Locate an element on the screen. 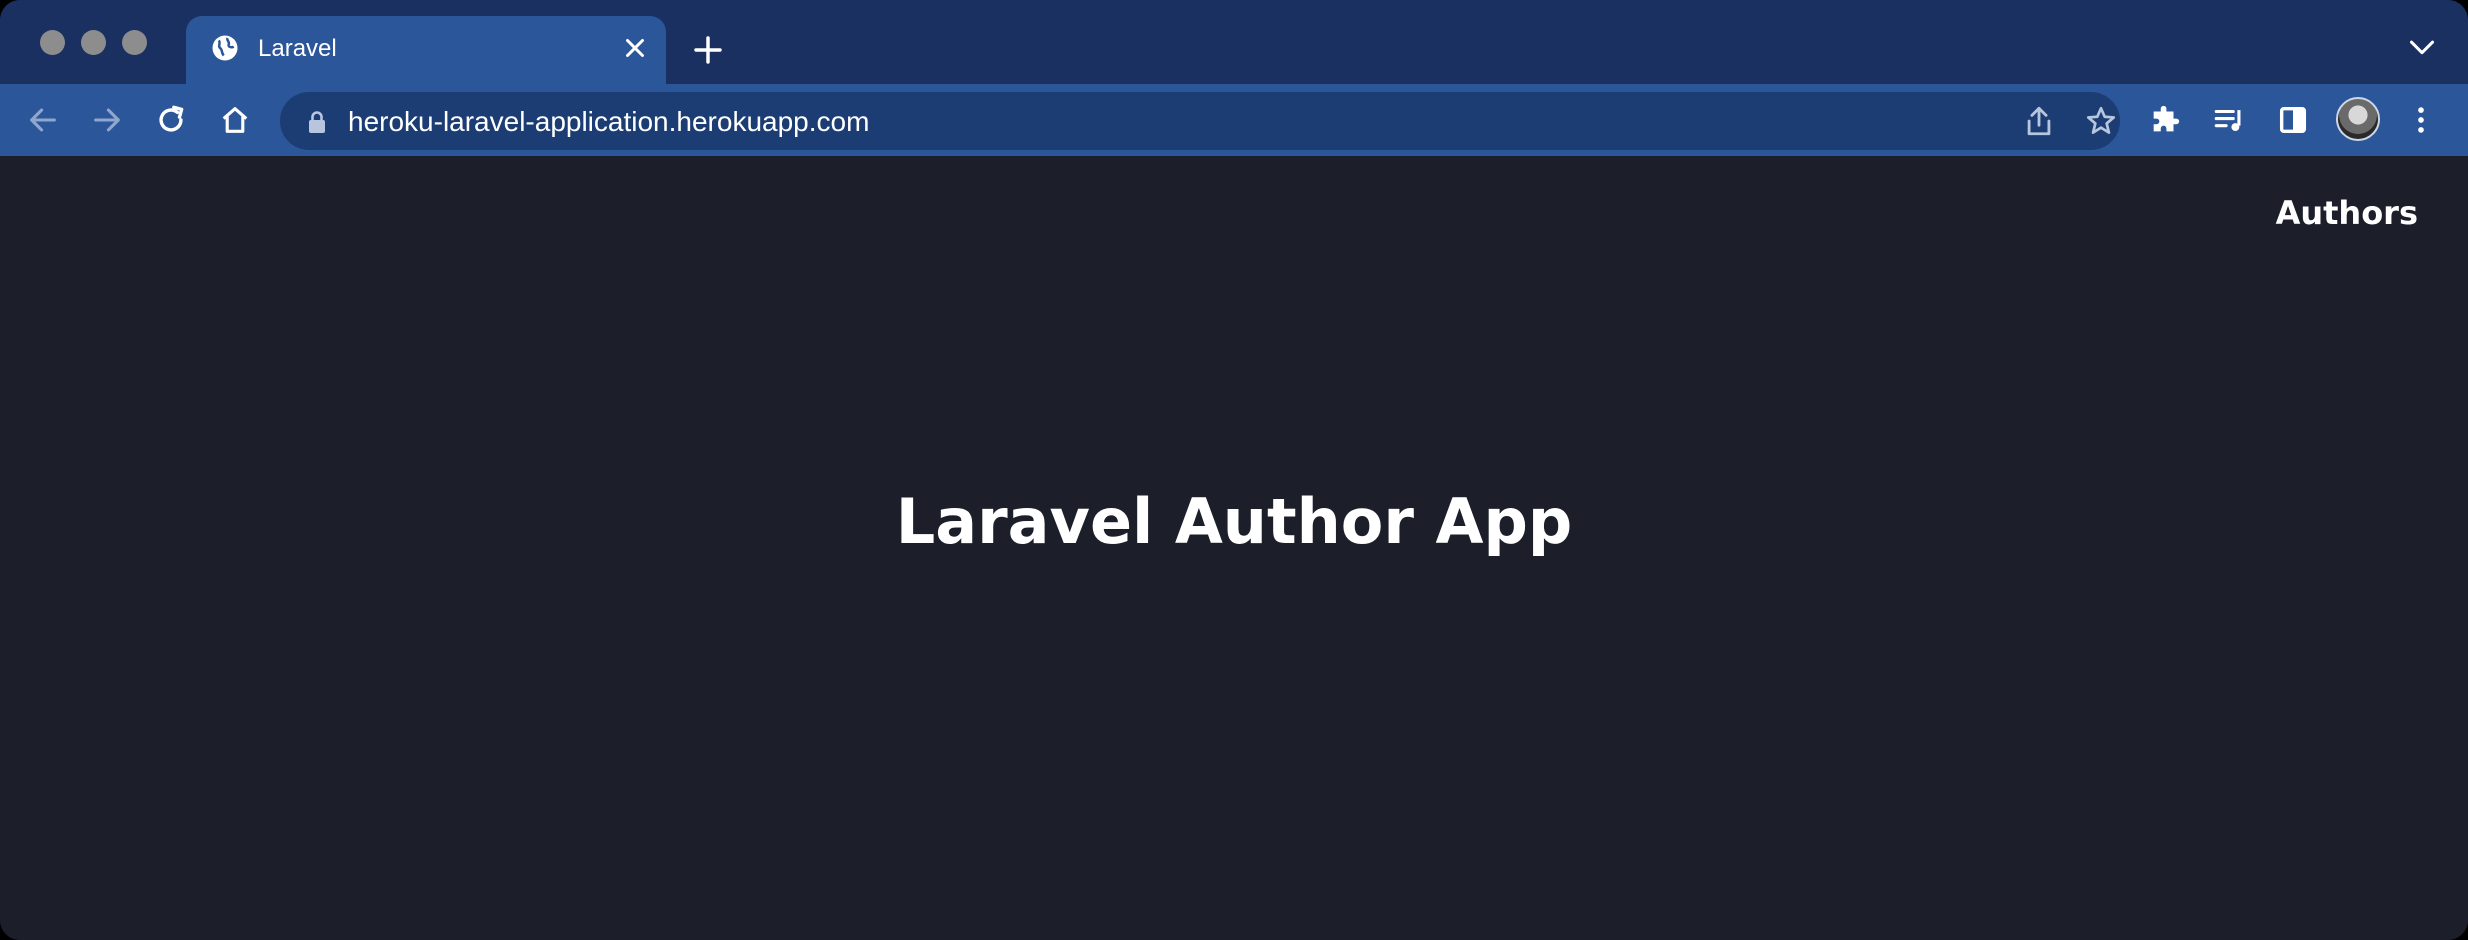 Image resolution: width=2468 pixels, height=940 pixels. url-text: heroku-laravel-application.herokuapp.com is located at coordinates (608, 122).